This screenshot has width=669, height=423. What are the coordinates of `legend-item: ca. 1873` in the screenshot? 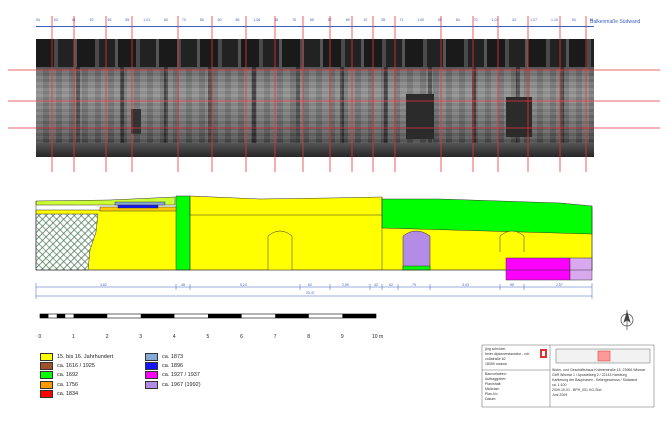 It's located at (200, 356).